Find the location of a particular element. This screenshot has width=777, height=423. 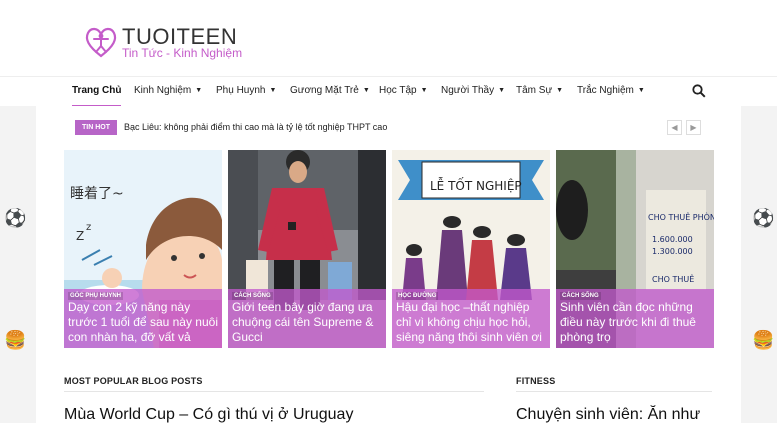

card-category: HỌC ĐƯỜNG is located at coordinates (417, 296).